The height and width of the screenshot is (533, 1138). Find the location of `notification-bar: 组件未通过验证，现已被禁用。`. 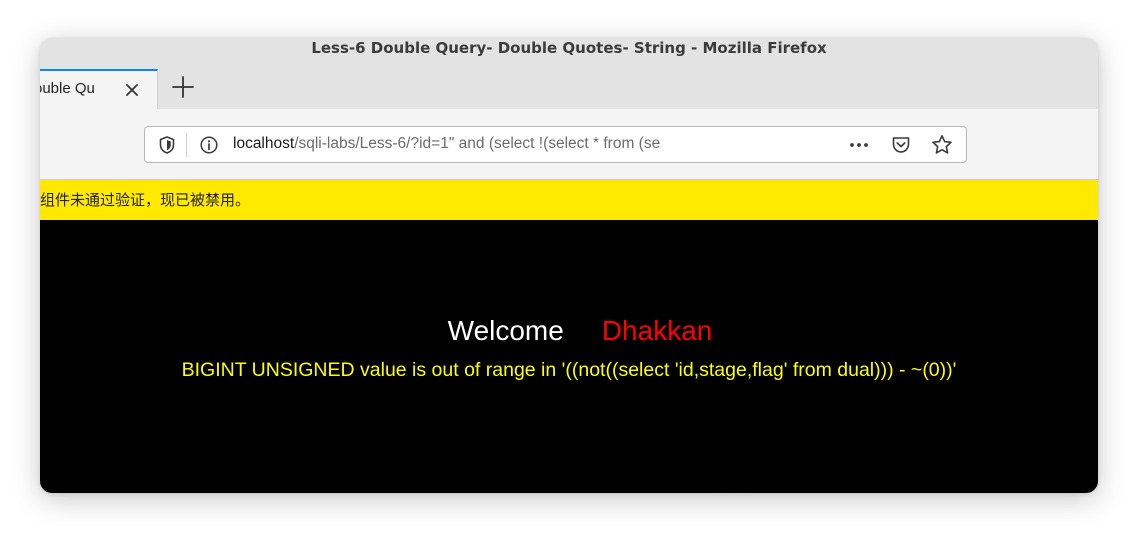

notification-bar: 组件未通过验证，现已被禁用。 is located at coordinates (569, 200).